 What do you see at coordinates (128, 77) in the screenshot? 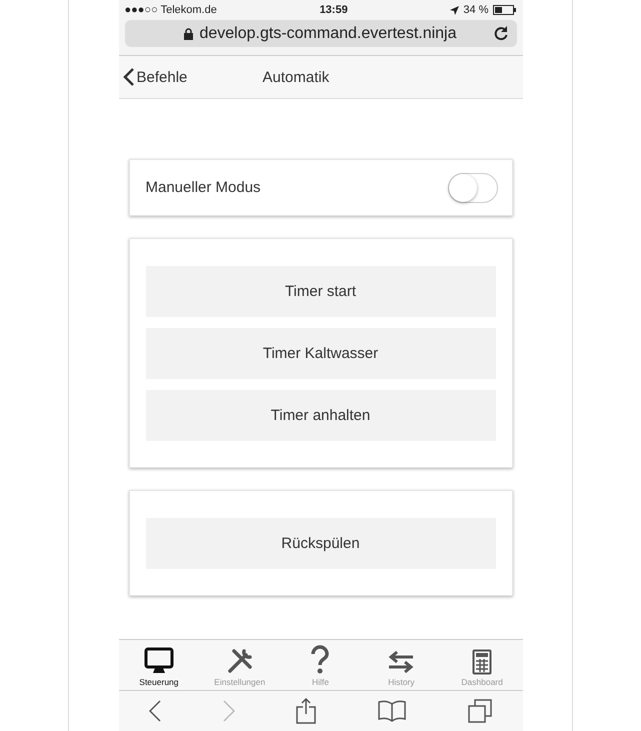
I see `chevron-left-icon` at bounding box center [128, 77].